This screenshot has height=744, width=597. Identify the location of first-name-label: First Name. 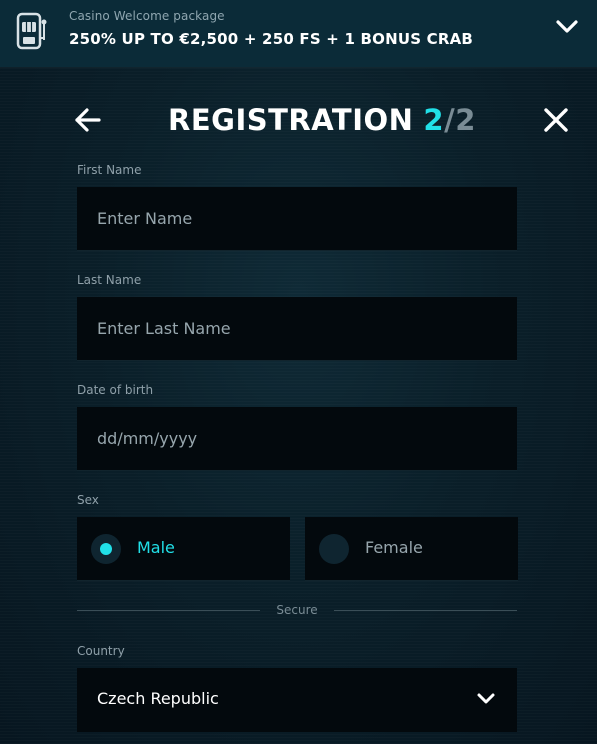
(109, 170).